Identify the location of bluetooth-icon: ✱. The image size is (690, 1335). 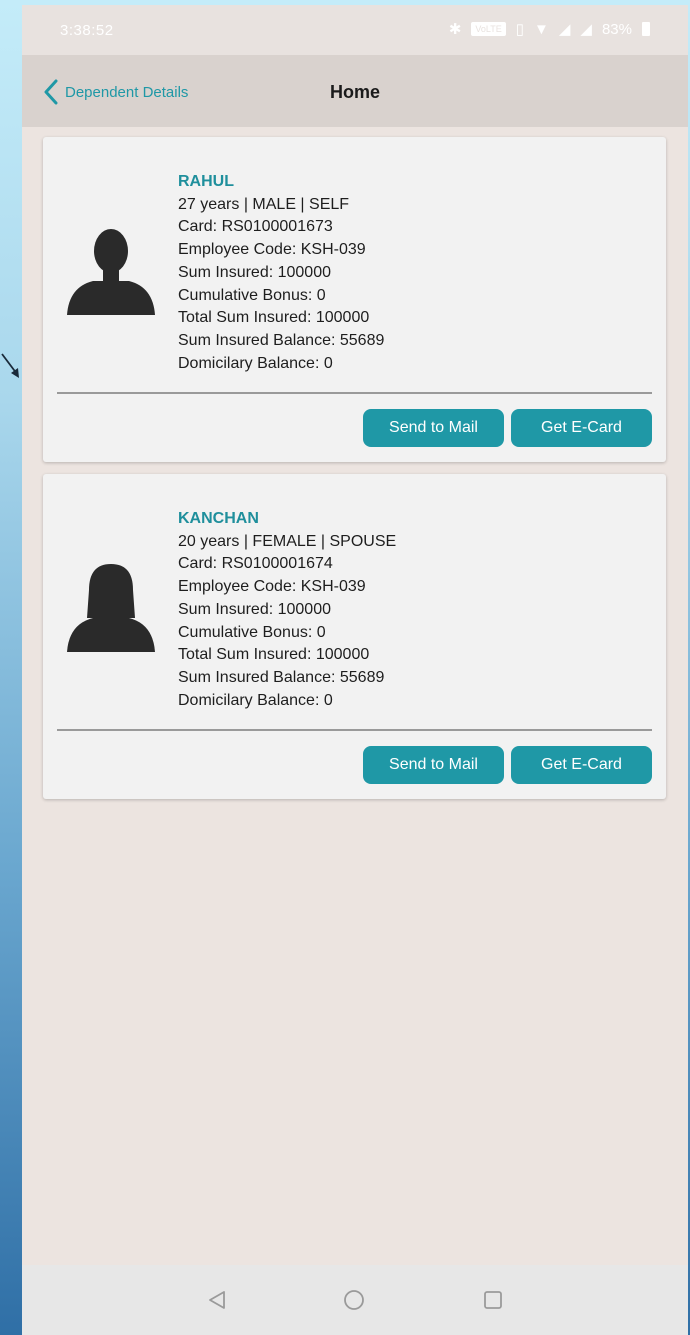
(455, 29).